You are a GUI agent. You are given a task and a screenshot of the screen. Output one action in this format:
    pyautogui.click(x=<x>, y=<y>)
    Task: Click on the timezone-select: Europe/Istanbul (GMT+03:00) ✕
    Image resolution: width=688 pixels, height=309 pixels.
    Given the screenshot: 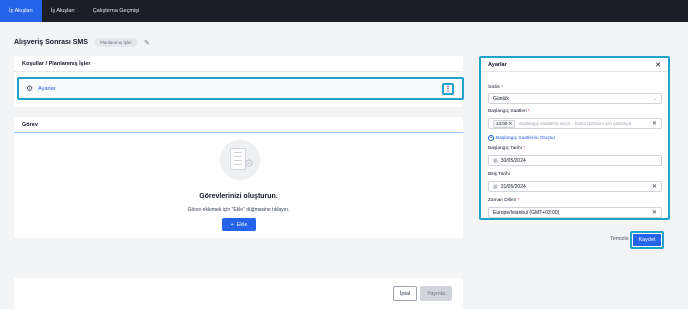 What is the action you would take?
    pyautogui.click(x=575, y=212)
    